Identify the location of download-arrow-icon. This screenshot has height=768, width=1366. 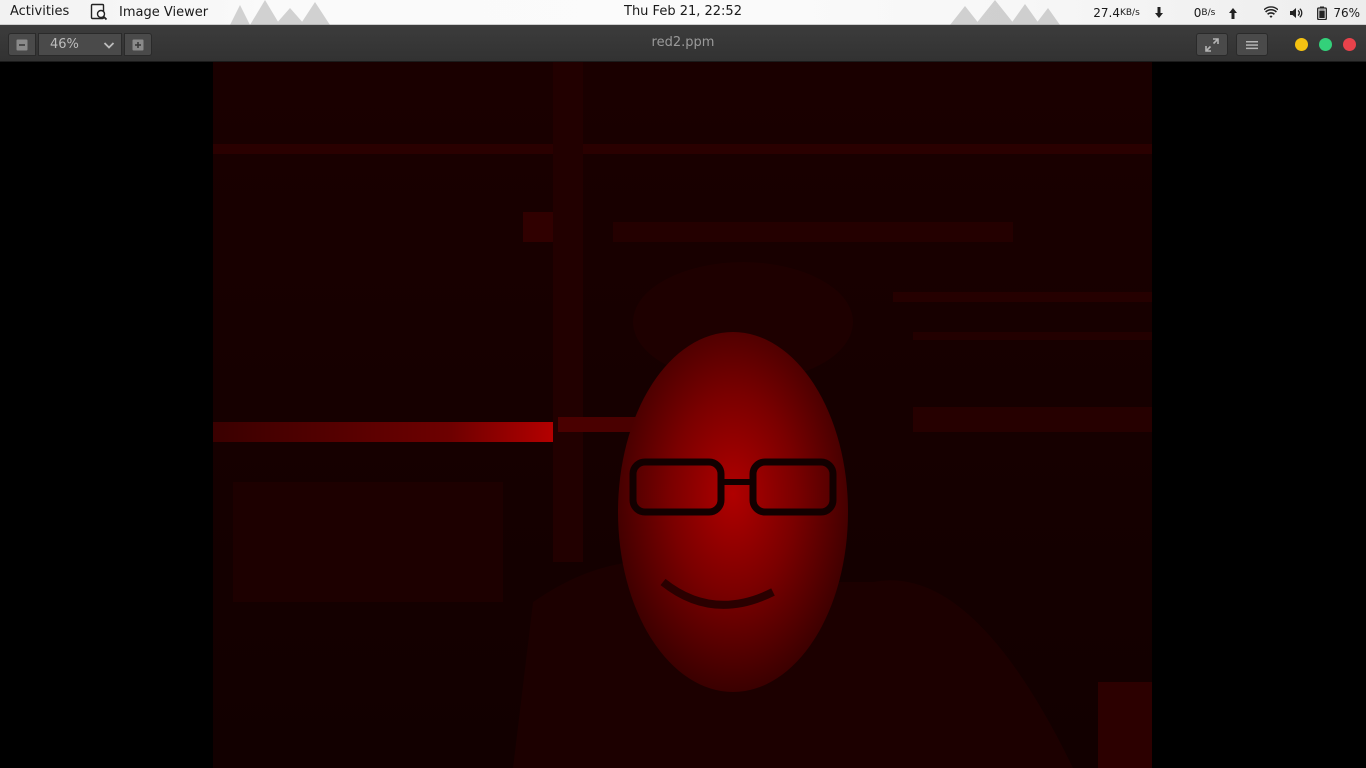
(1158, 12).